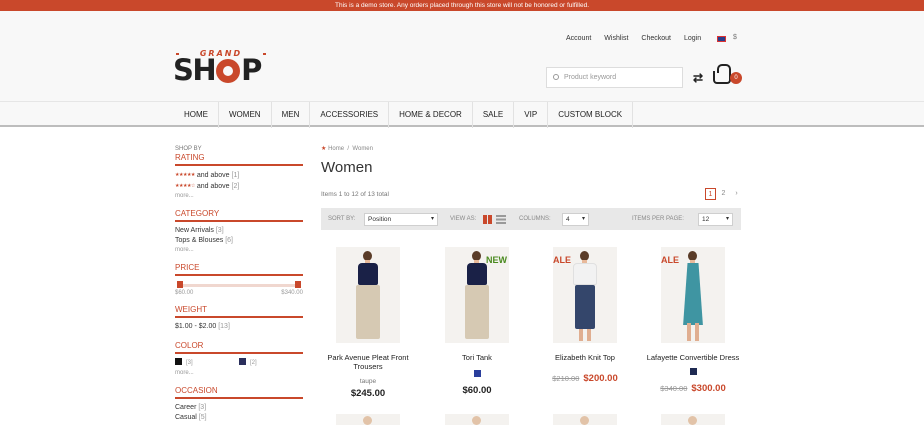  What do you see at coordinates (239, 327) in the screenshot?
I see `weight-filter-option: $1.00 - $2.00 [13]` at bounding box center [239, 327].